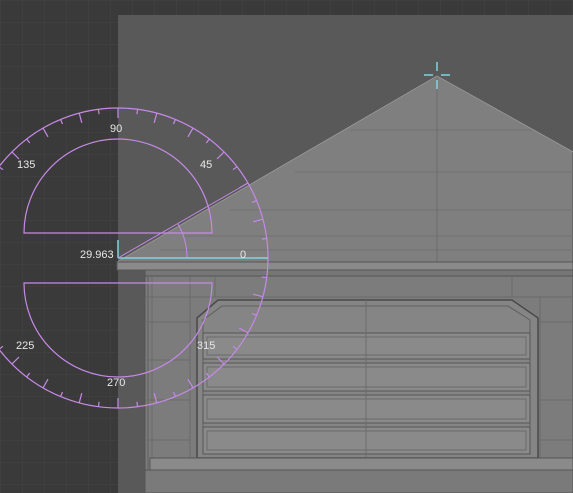  Describe the element at coordinates (358, 475) in the screenshot. I see `wall-base-trim` at that location.